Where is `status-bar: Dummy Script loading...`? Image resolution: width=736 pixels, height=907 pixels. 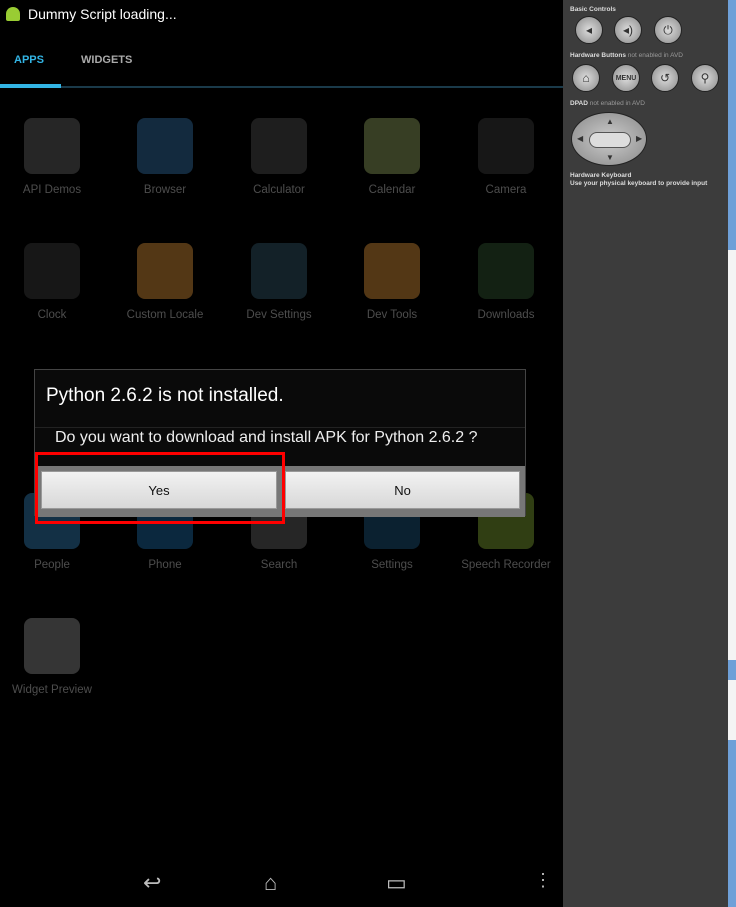 status-bar: Dummy Script loading... is located at coordinates (281, 14).